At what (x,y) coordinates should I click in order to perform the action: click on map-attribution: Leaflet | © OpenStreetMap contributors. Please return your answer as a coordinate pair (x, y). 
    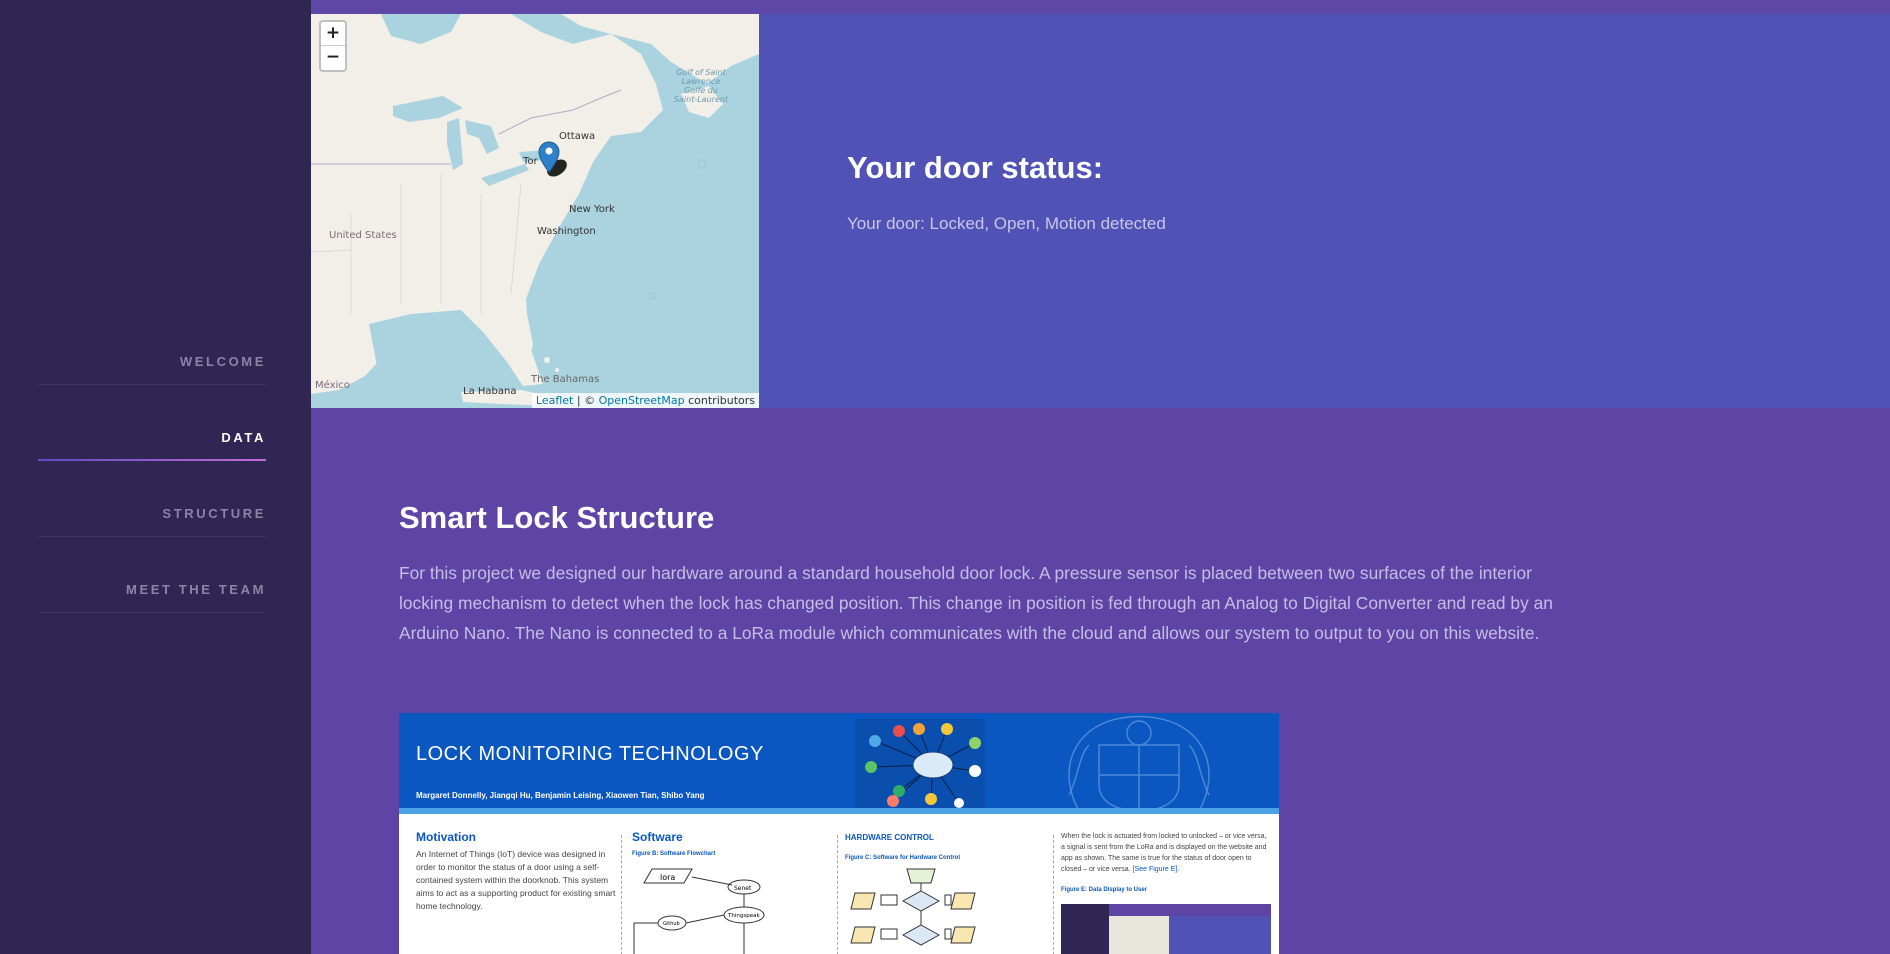
    Looking at the image, I should click on (645, 400).